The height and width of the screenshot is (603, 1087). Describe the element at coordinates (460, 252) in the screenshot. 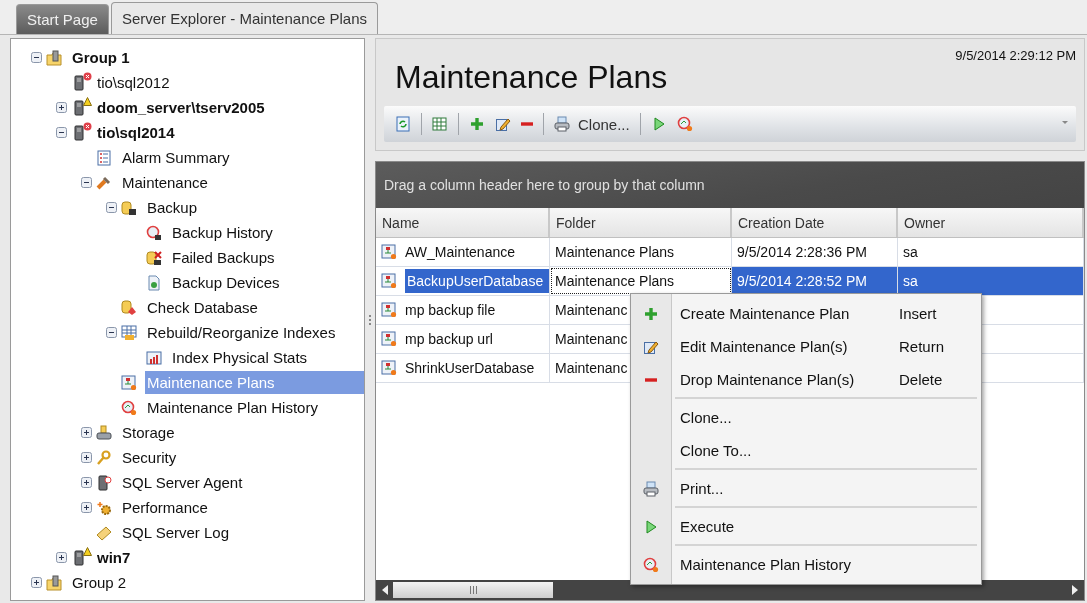

I see `table-cell: AW_Maintenance` at that location.